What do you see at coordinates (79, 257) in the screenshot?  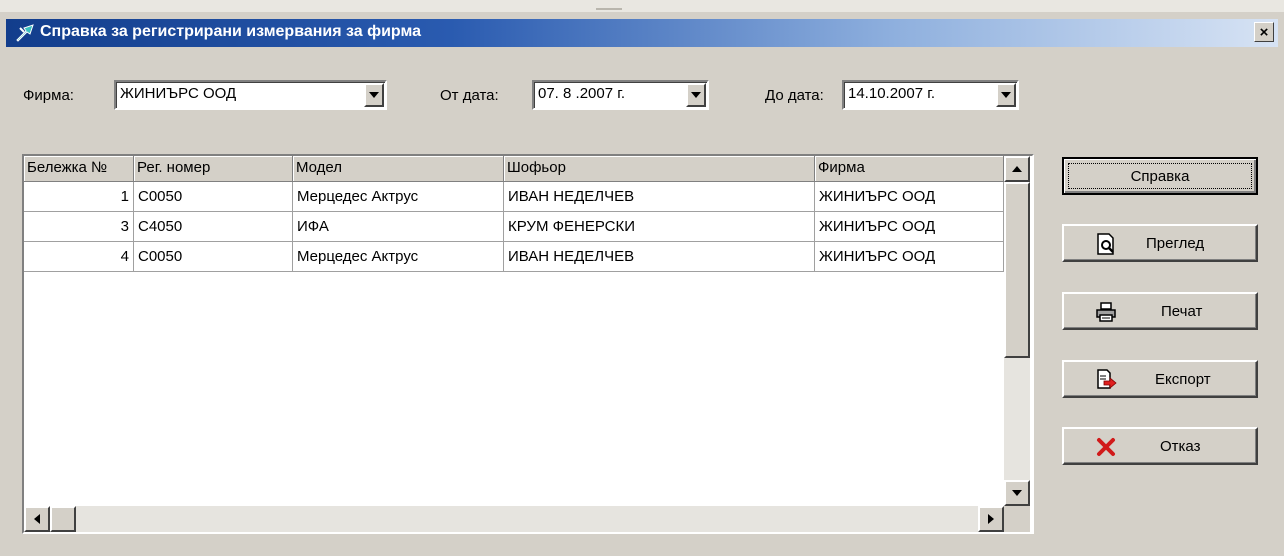 I see `cell-note-number: 4` at bounding box center [79, 257].